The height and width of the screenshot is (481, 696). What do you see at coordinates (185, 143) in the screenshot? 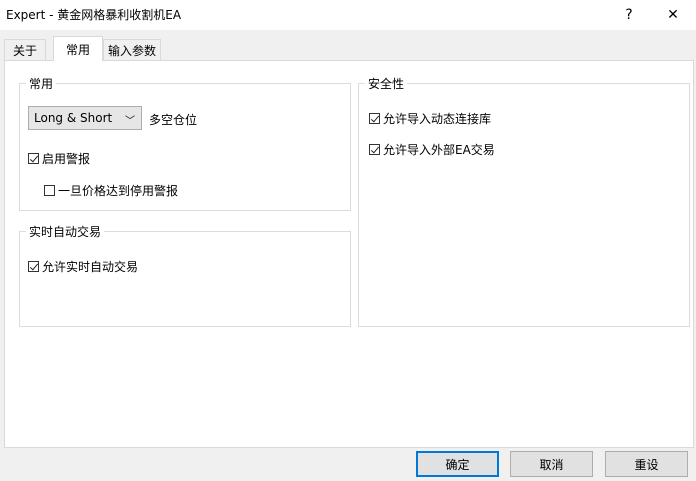
I see `general-group: 常用 Long & Short ﹀ 多空仓位 启用警报 一旦价格达到停用警报` at bounding box center [185, 143].